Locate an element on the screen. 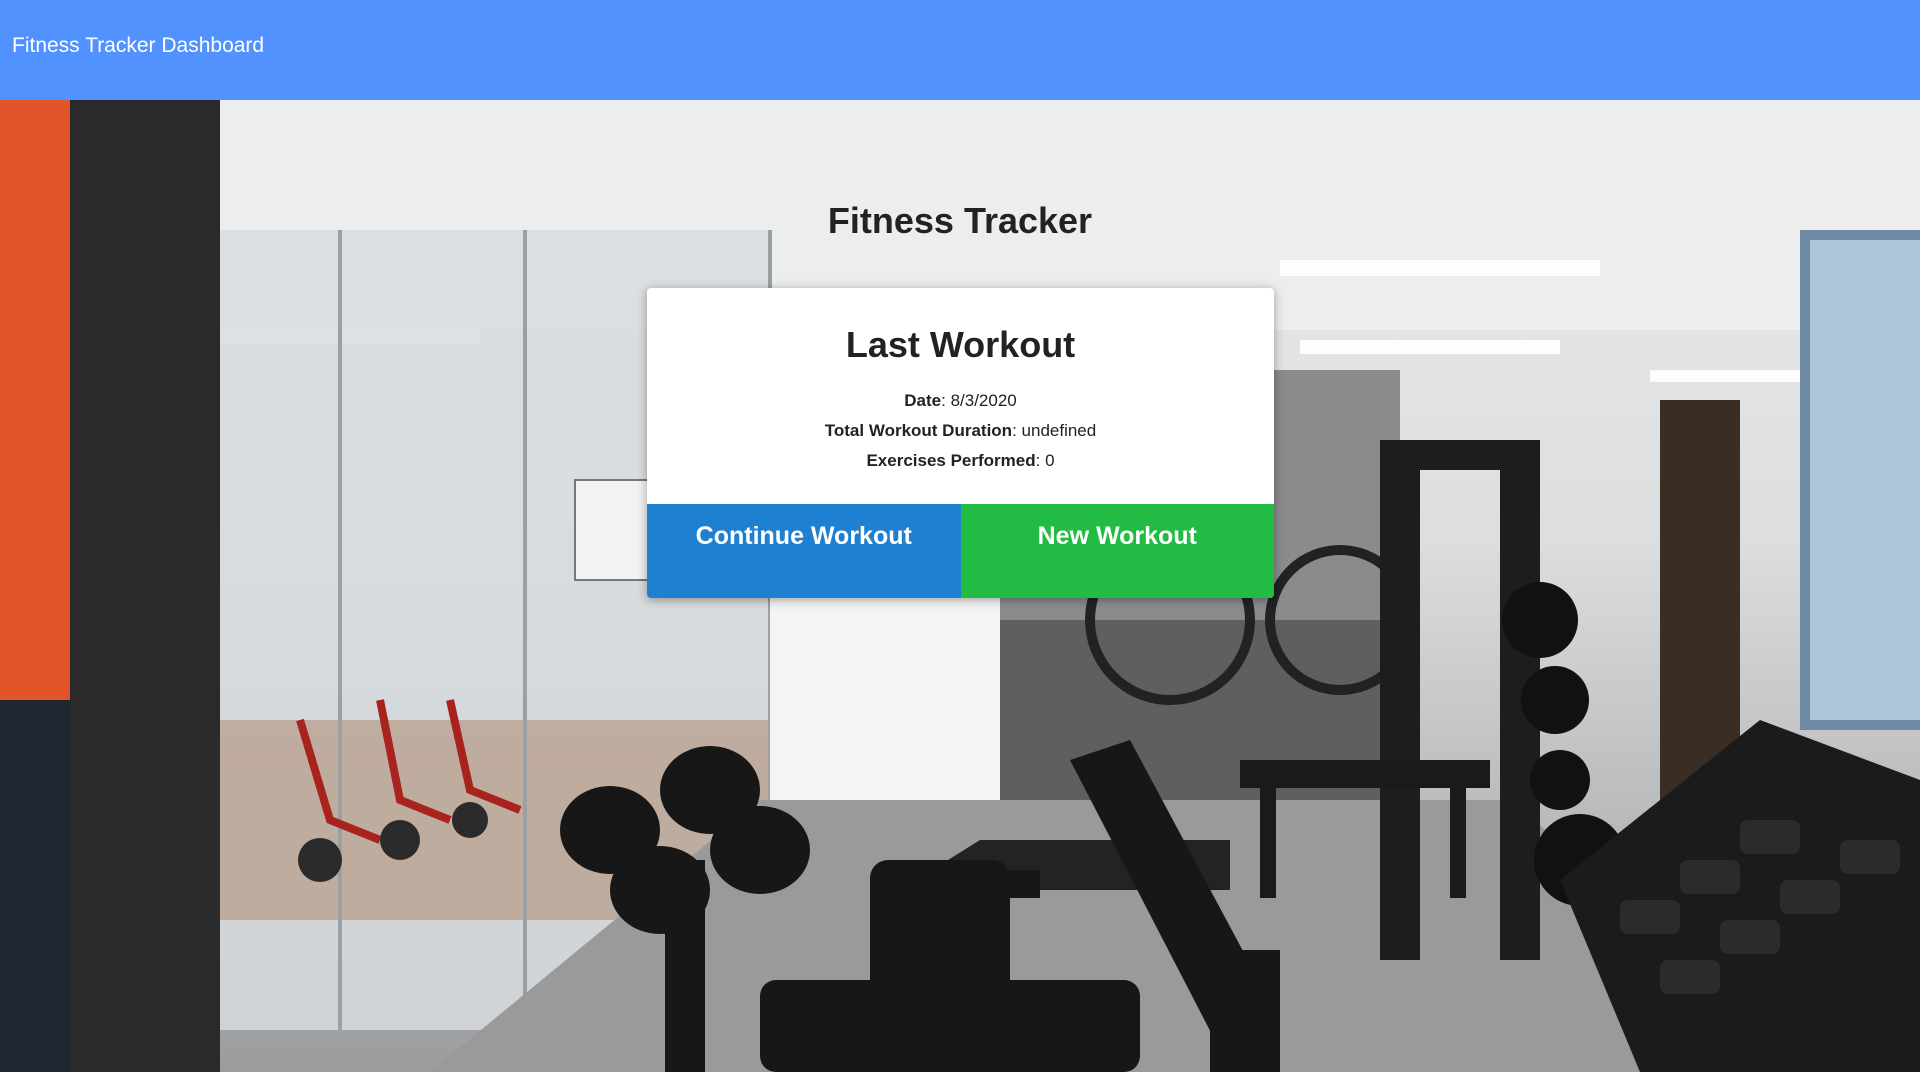  last-workout-title: Last Workout is located at coordinates (960, 344).